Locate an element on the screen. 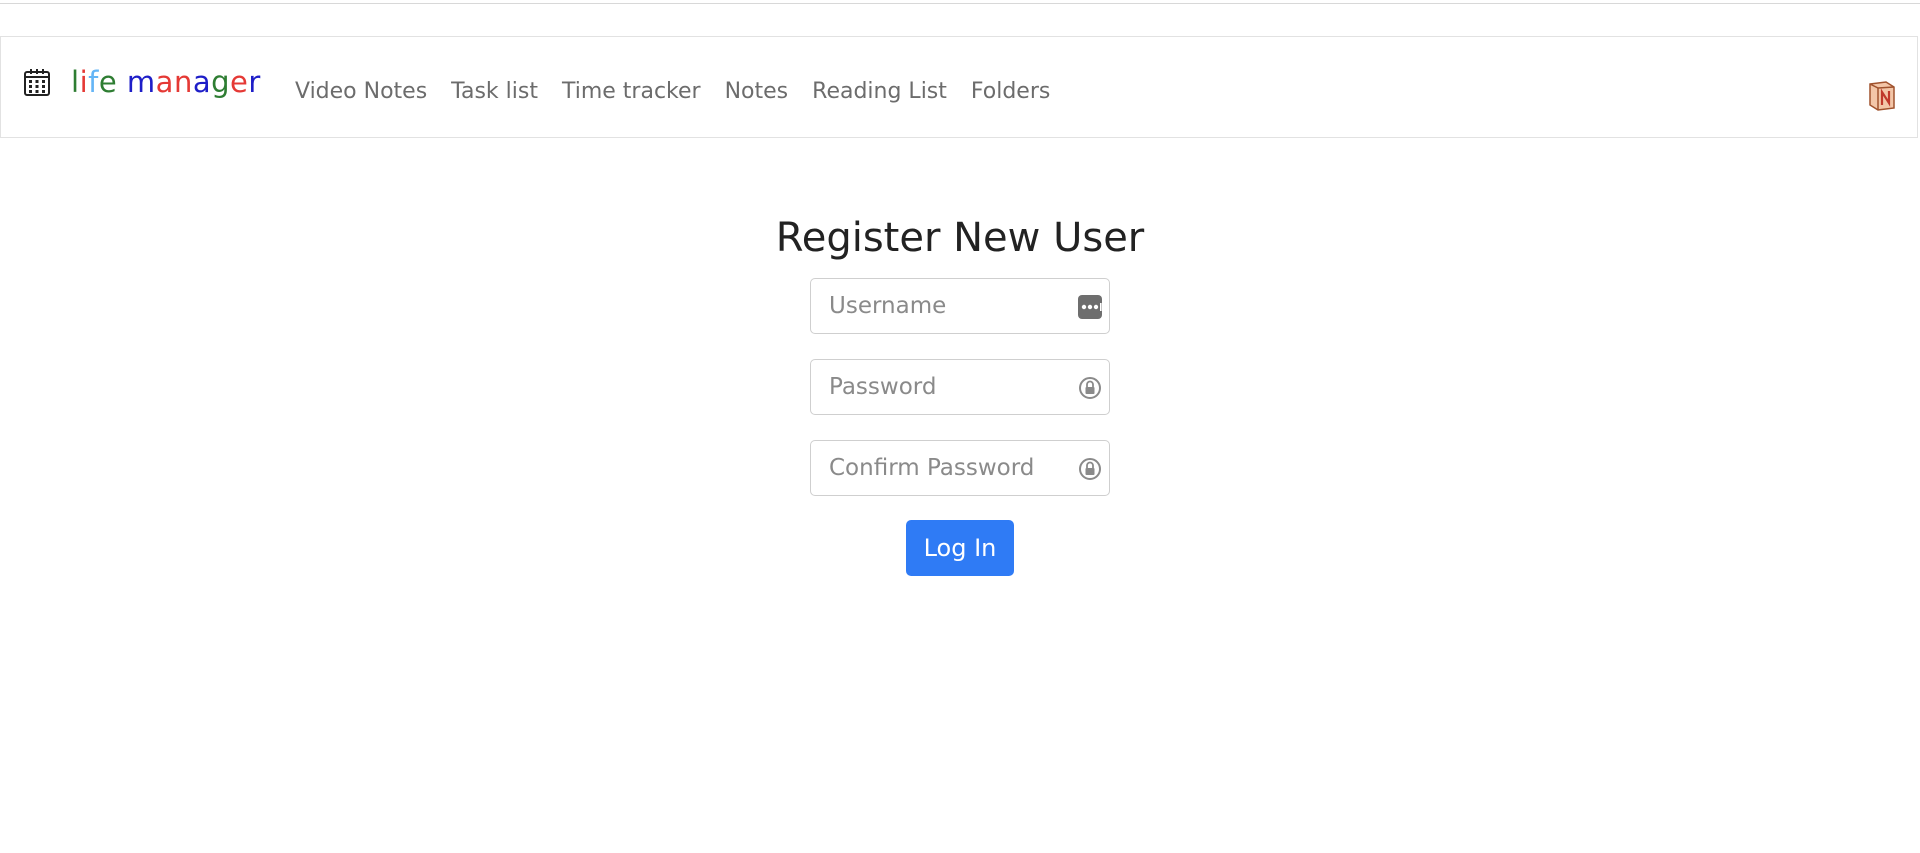  username-field-wrapper is located at coordinates (960, 306).